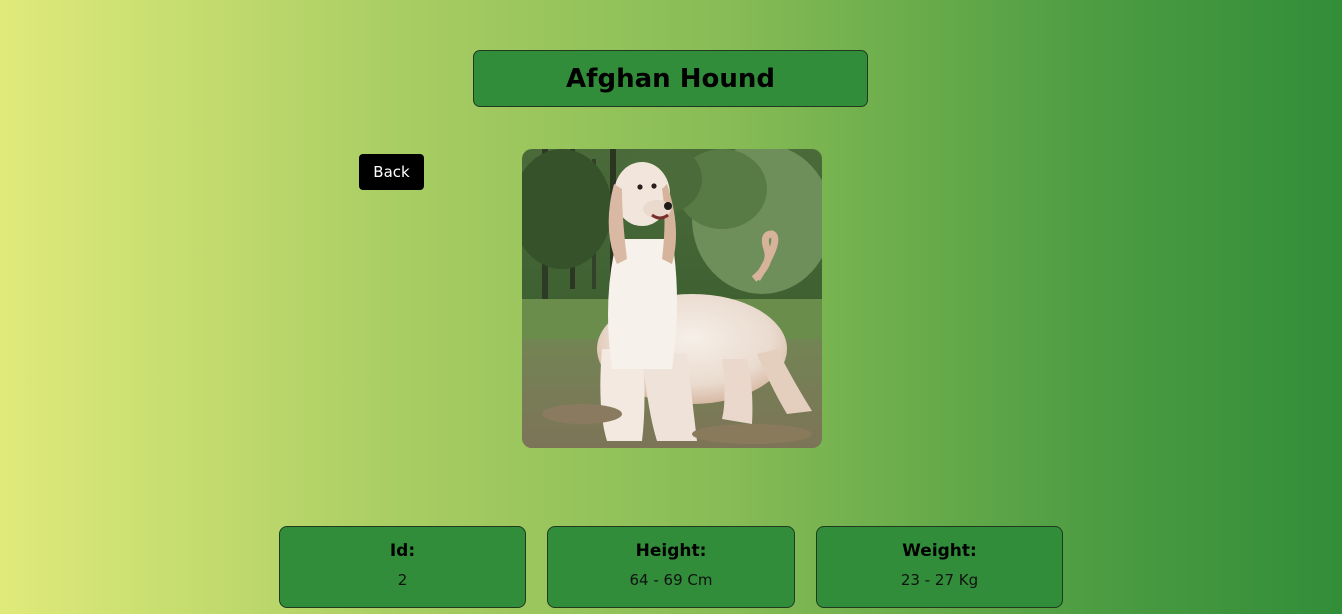 This screenshot has height=614, width=1342. What do you see at coordinates (672, 298) in the screenshot?
I see `dog-photo` at bounding box center [672, 298].